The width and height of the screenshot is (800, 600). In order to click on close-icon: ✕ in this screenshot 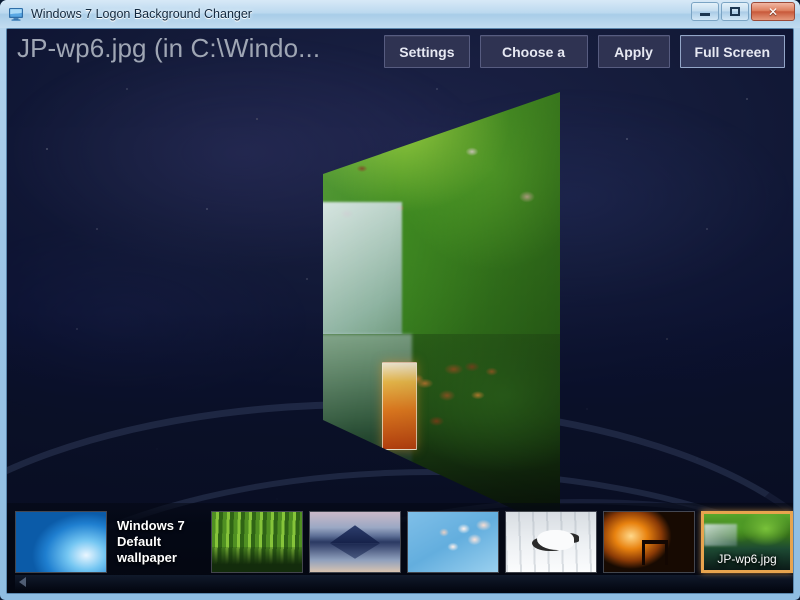, I will do `click(773, 11)`.